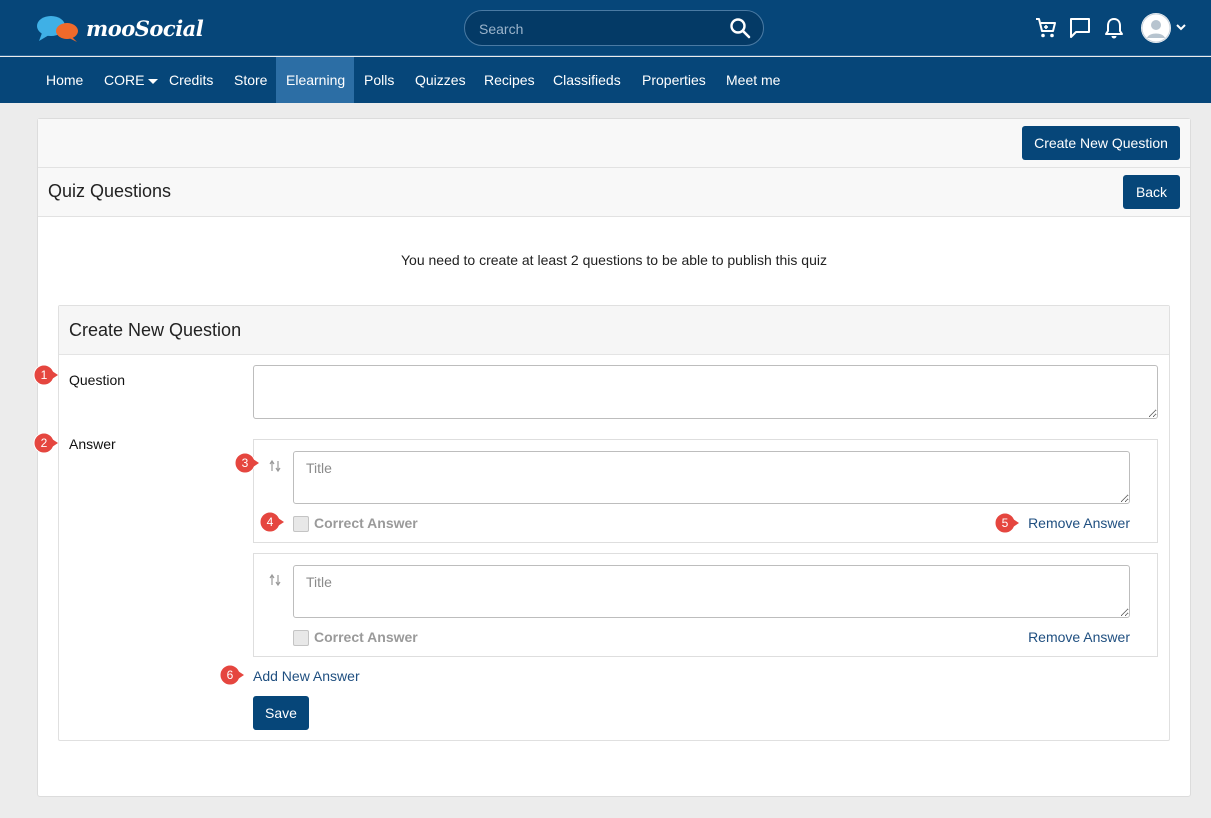 The image size is (1211, 818). I want to click on callout-number: 1, so click(44, 375).